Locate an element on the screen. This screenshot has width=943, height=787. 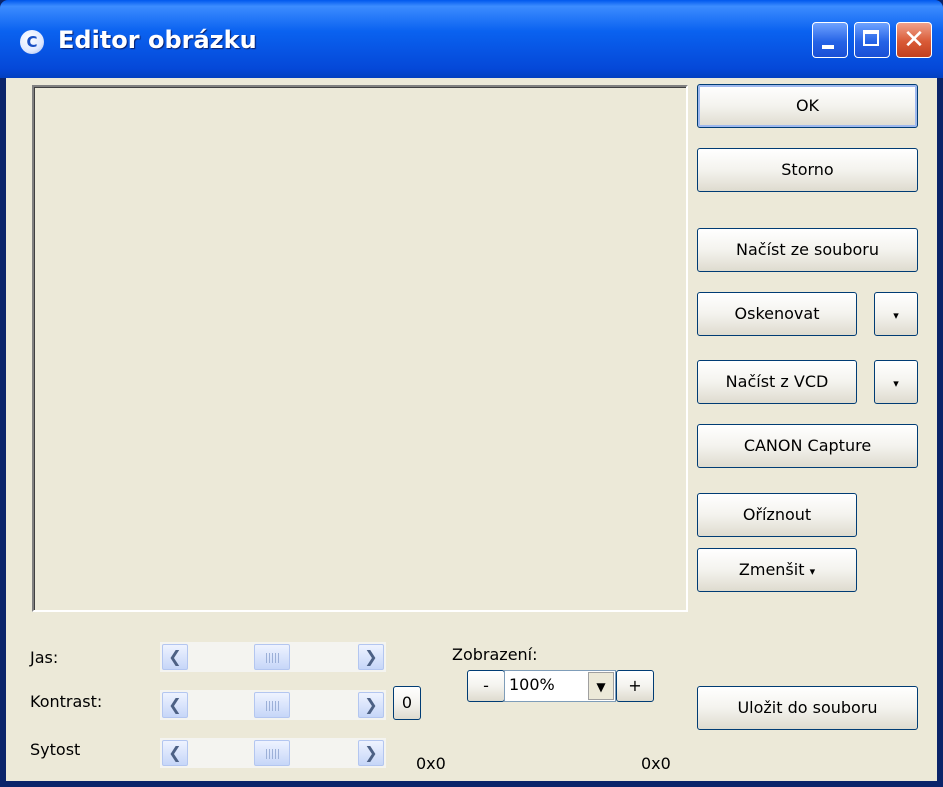
save-to-file-button: Uložit do souboru is located at coordinates (807, 708).